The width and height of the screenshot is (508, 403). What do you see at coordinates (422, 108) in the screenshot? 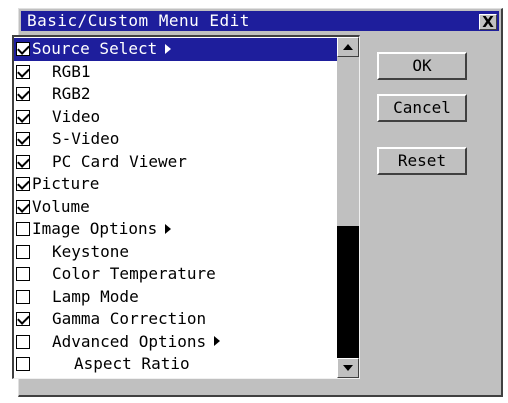
I see `cancel-button: Cancel` at bounding box center [422, 108].